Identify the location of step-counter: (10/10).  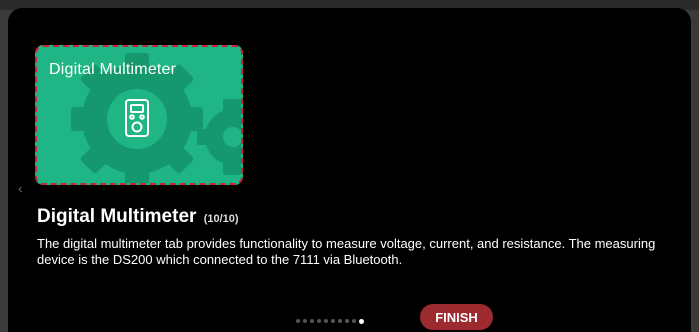
(221, 219).